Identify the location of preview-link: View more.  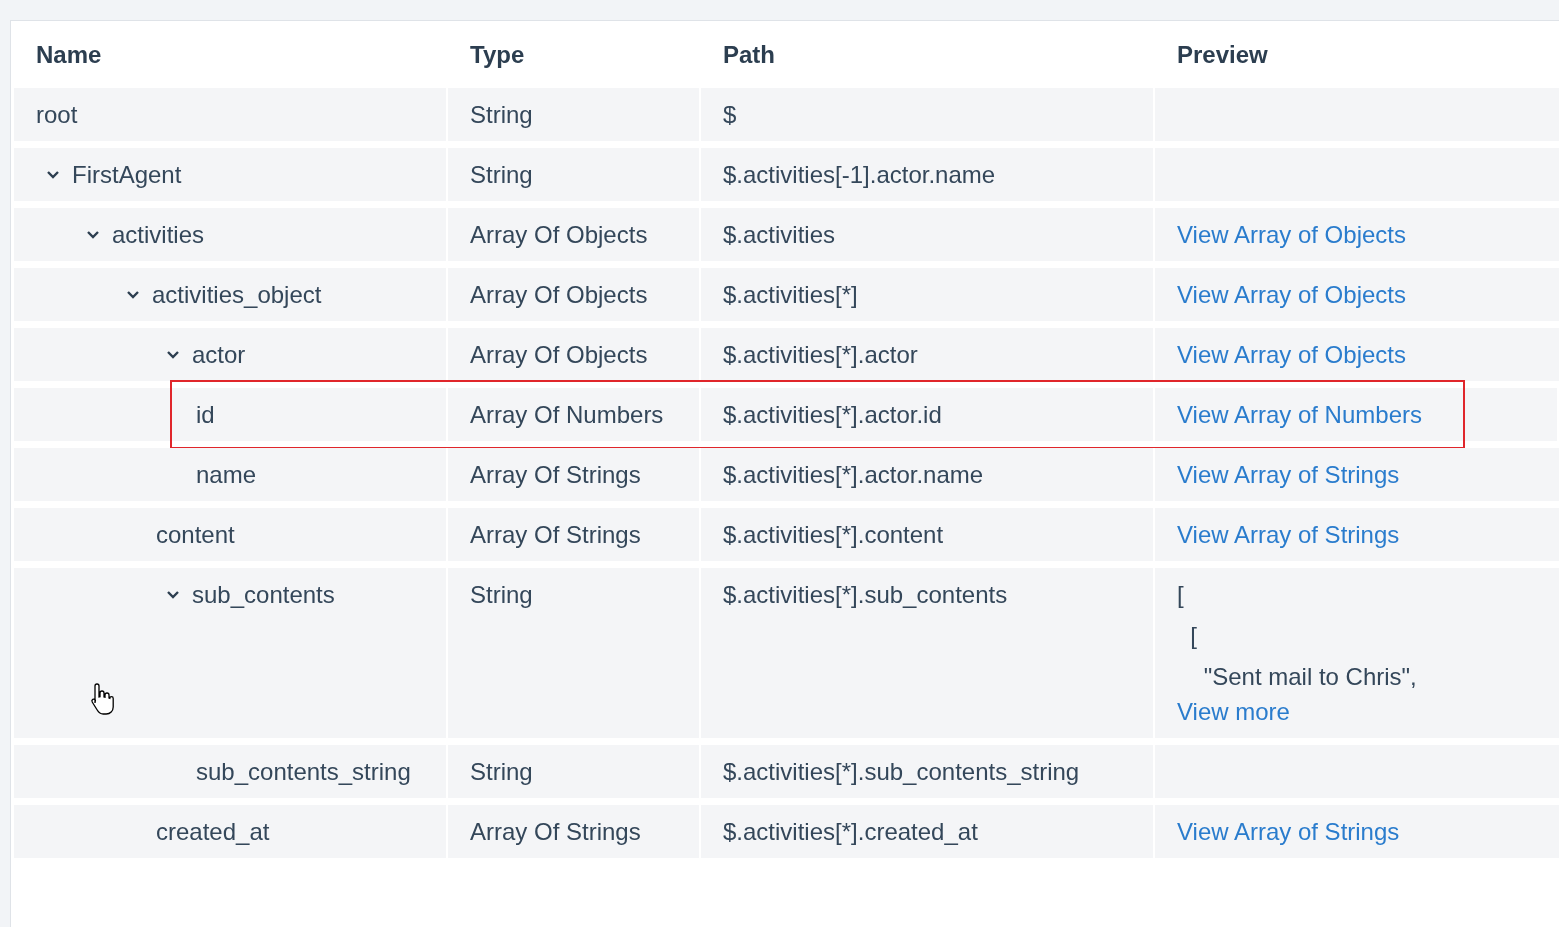
(1233, 711).